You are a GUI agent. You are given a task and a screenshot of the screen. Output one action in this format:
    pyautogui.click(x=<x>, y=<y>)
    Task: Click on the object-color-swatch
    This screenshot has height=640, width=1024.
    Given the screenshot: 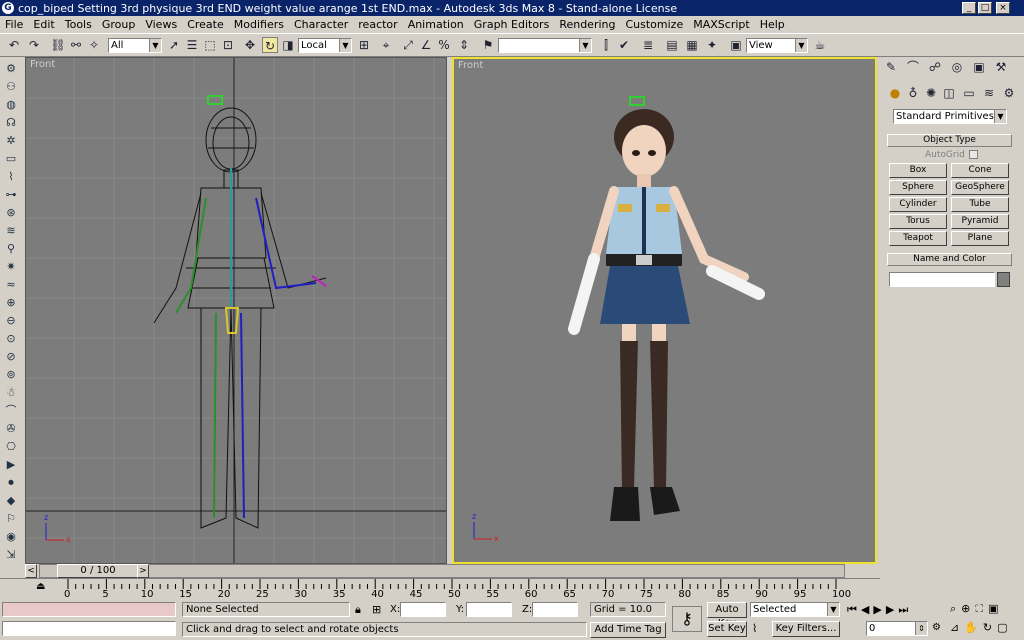 What is the action you would take?
    pyautogui.click(x=1003, y=279)
    